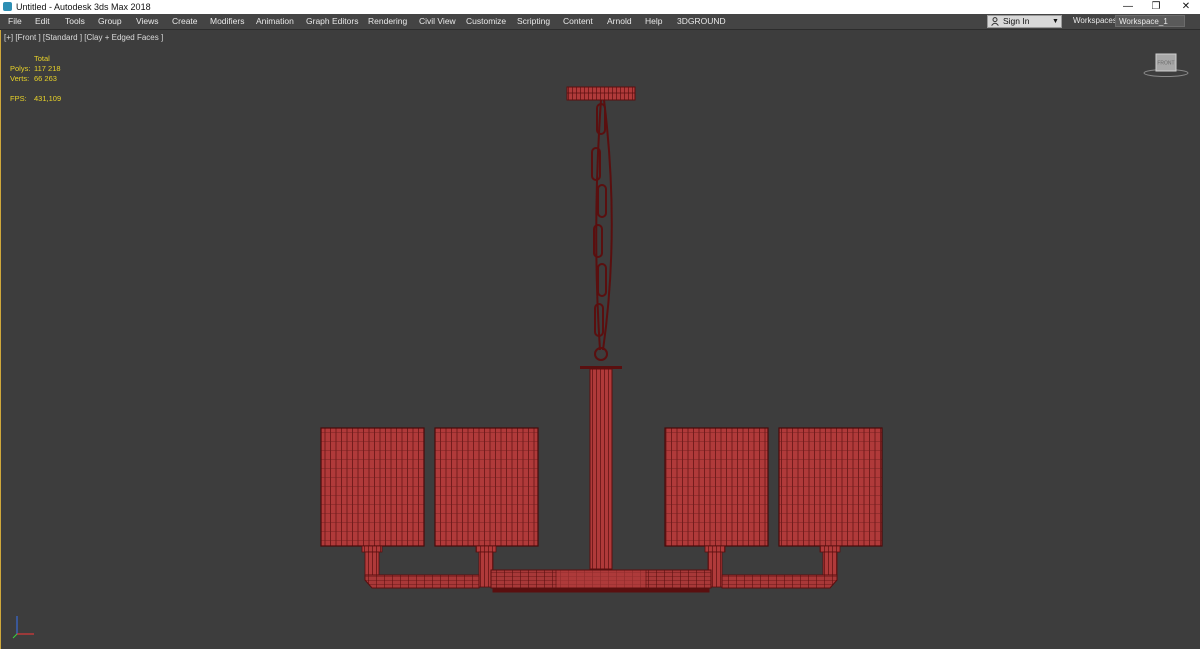  What do you see at coordinates (601, 93) in the screenshot?
I see `ceiling-canopy` at bounding box center [601, 93].